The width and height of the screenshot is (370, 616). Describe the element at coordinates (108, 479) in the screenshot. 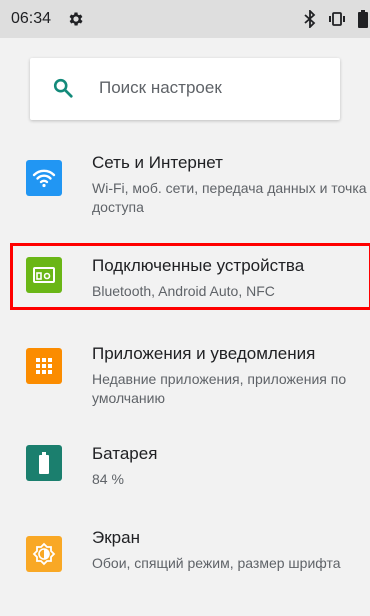

I see `settings-item-subtitle: 84 %` at that location.